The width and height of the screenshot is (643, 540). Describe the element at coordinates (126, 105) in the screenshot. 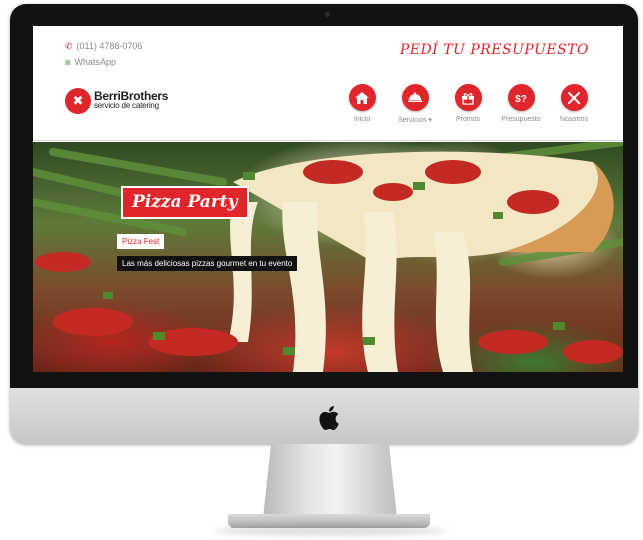

I see `brand-tagline: servicio de catering` at that location.